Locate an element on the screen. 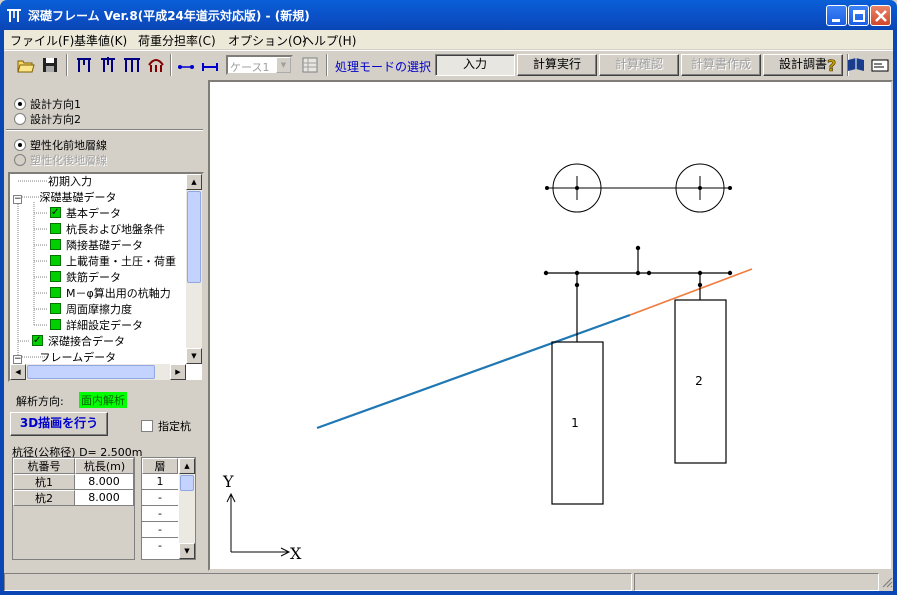  member-2-icon is located at coordinates (210, 65).